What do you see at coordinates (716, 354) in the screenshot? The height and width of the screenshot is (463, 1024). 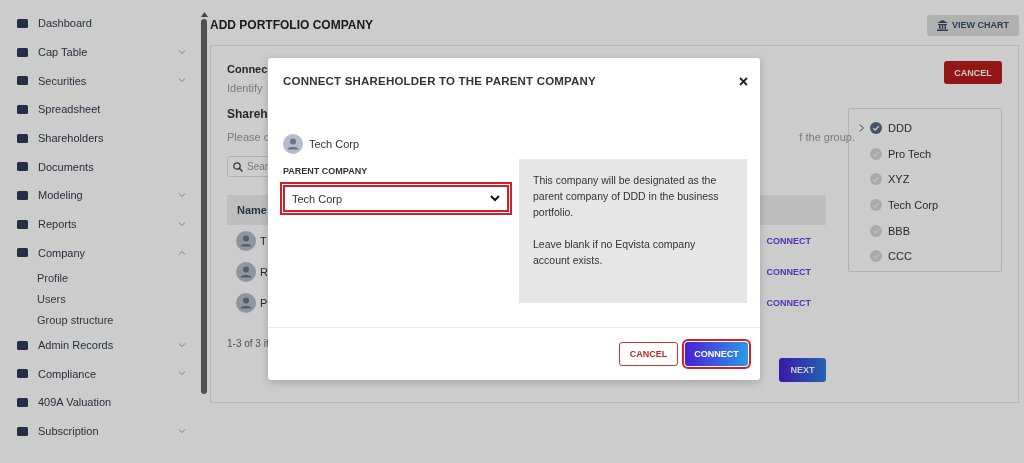 I see `connect-button: CONNECT` at bounding box center [716, 354].